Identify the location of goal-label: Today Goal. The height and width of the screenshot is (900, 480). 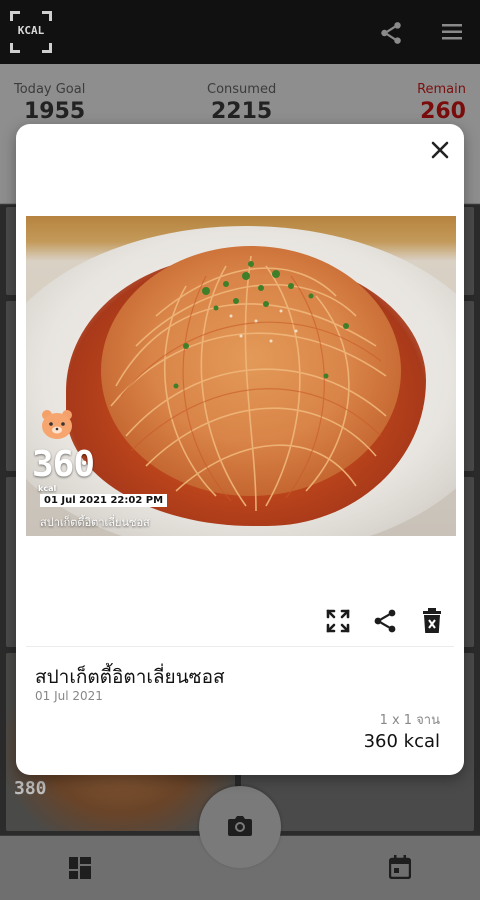
(50, 89).